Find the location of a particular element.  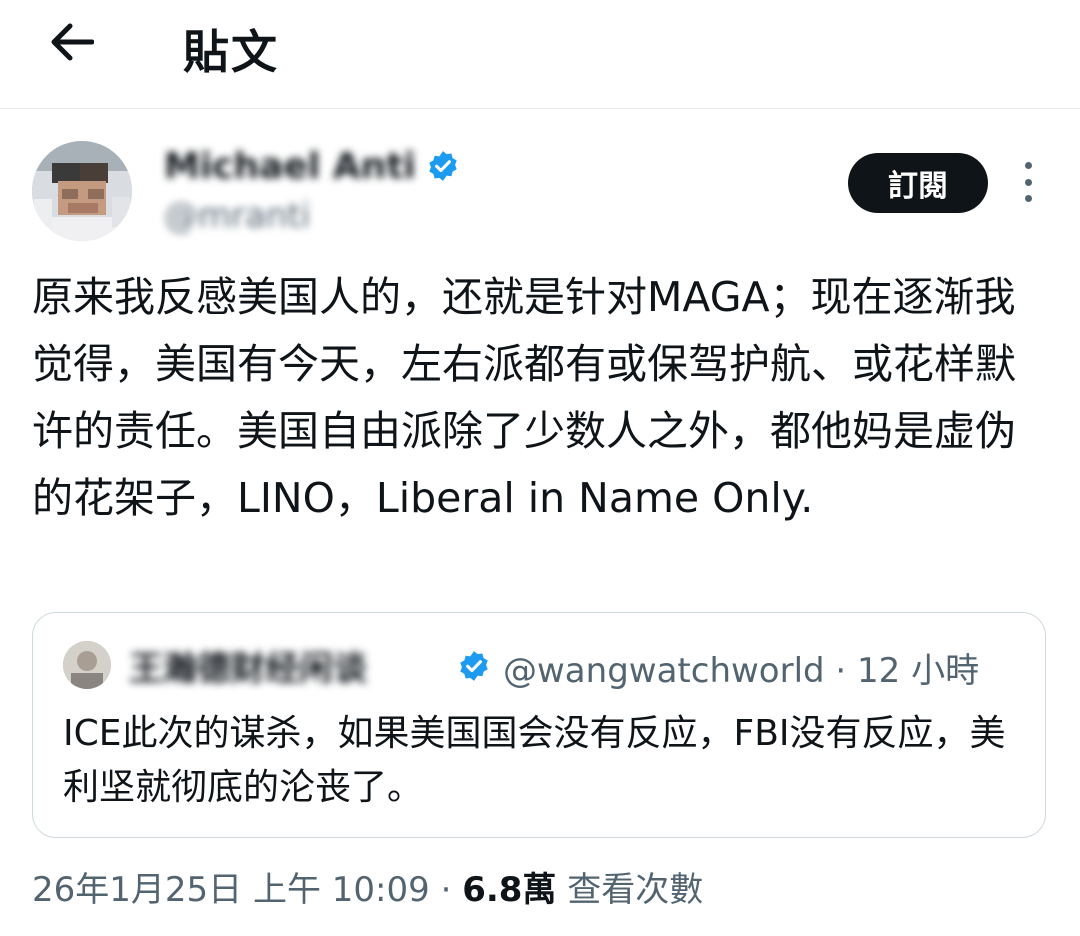

quote-text: ICE此次的谋杀，如果美国国会没有反应，FBI没有反应，美利坚就彻底的沦丧了。 is located at coordinates (534, 760).